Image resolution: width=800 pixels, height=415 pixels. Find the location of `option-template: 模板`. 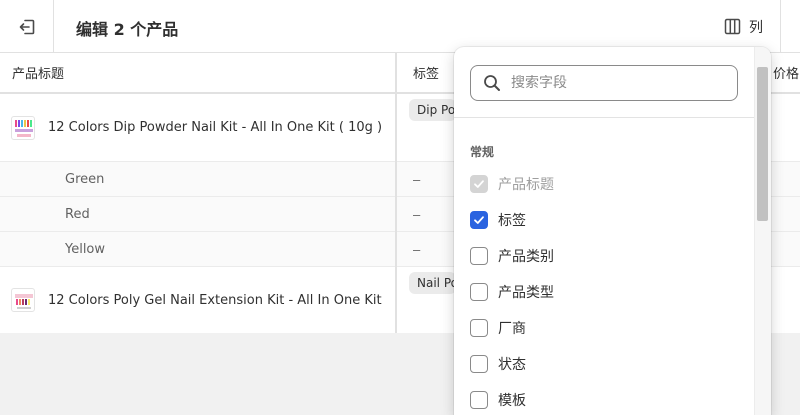

option-template: 模板 is located at coordinates (498, 400).